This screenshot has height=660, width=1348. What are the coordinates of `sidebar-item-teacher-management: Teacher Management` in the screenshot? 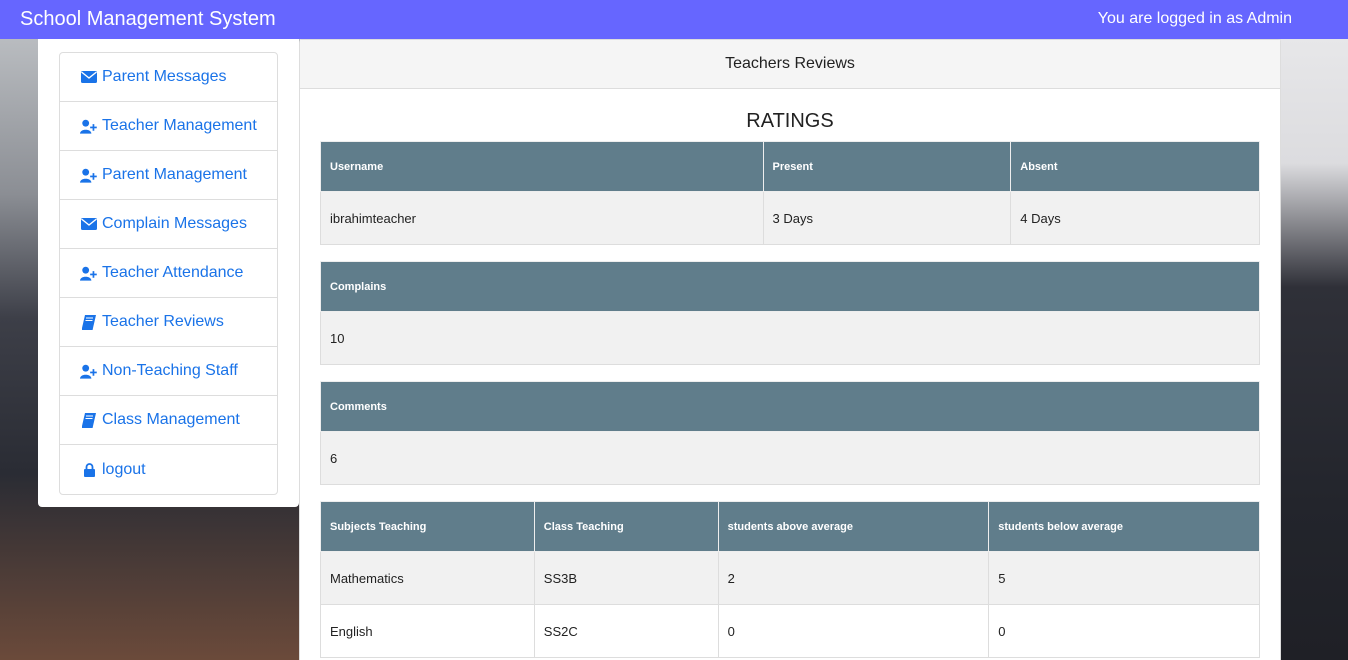 It's located at (168, 126).